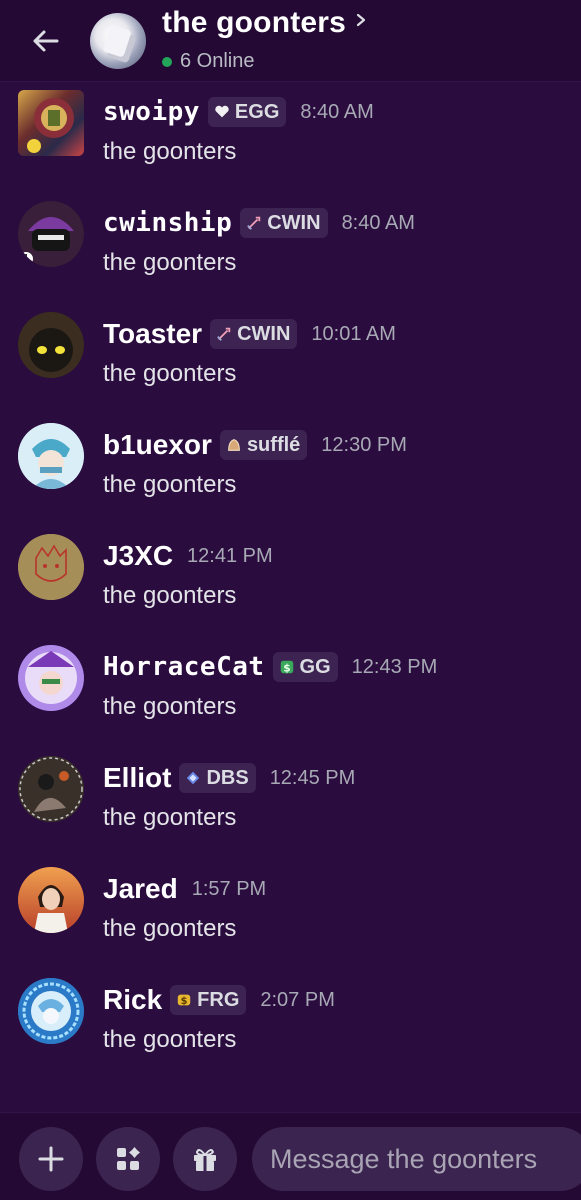 Image resolution: width=581 pixels, height=1200 pixels. I want to click on guild-tag-label: FRG, so click(218, 999).